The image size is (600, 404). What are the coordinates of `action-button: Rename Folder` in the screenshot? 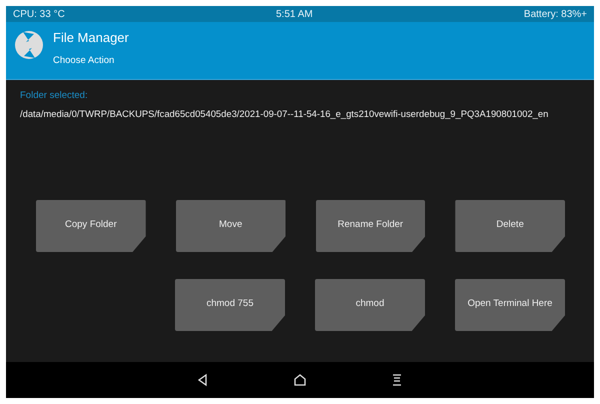 It's located at (371, 226).